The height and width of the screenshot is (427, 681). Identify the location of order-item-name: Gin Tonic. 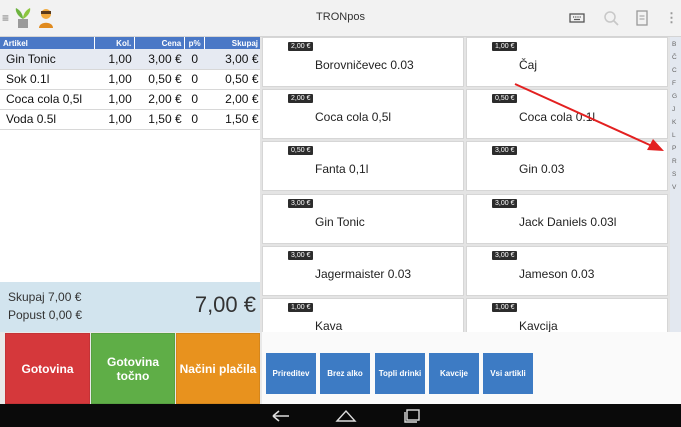
(47, 59).